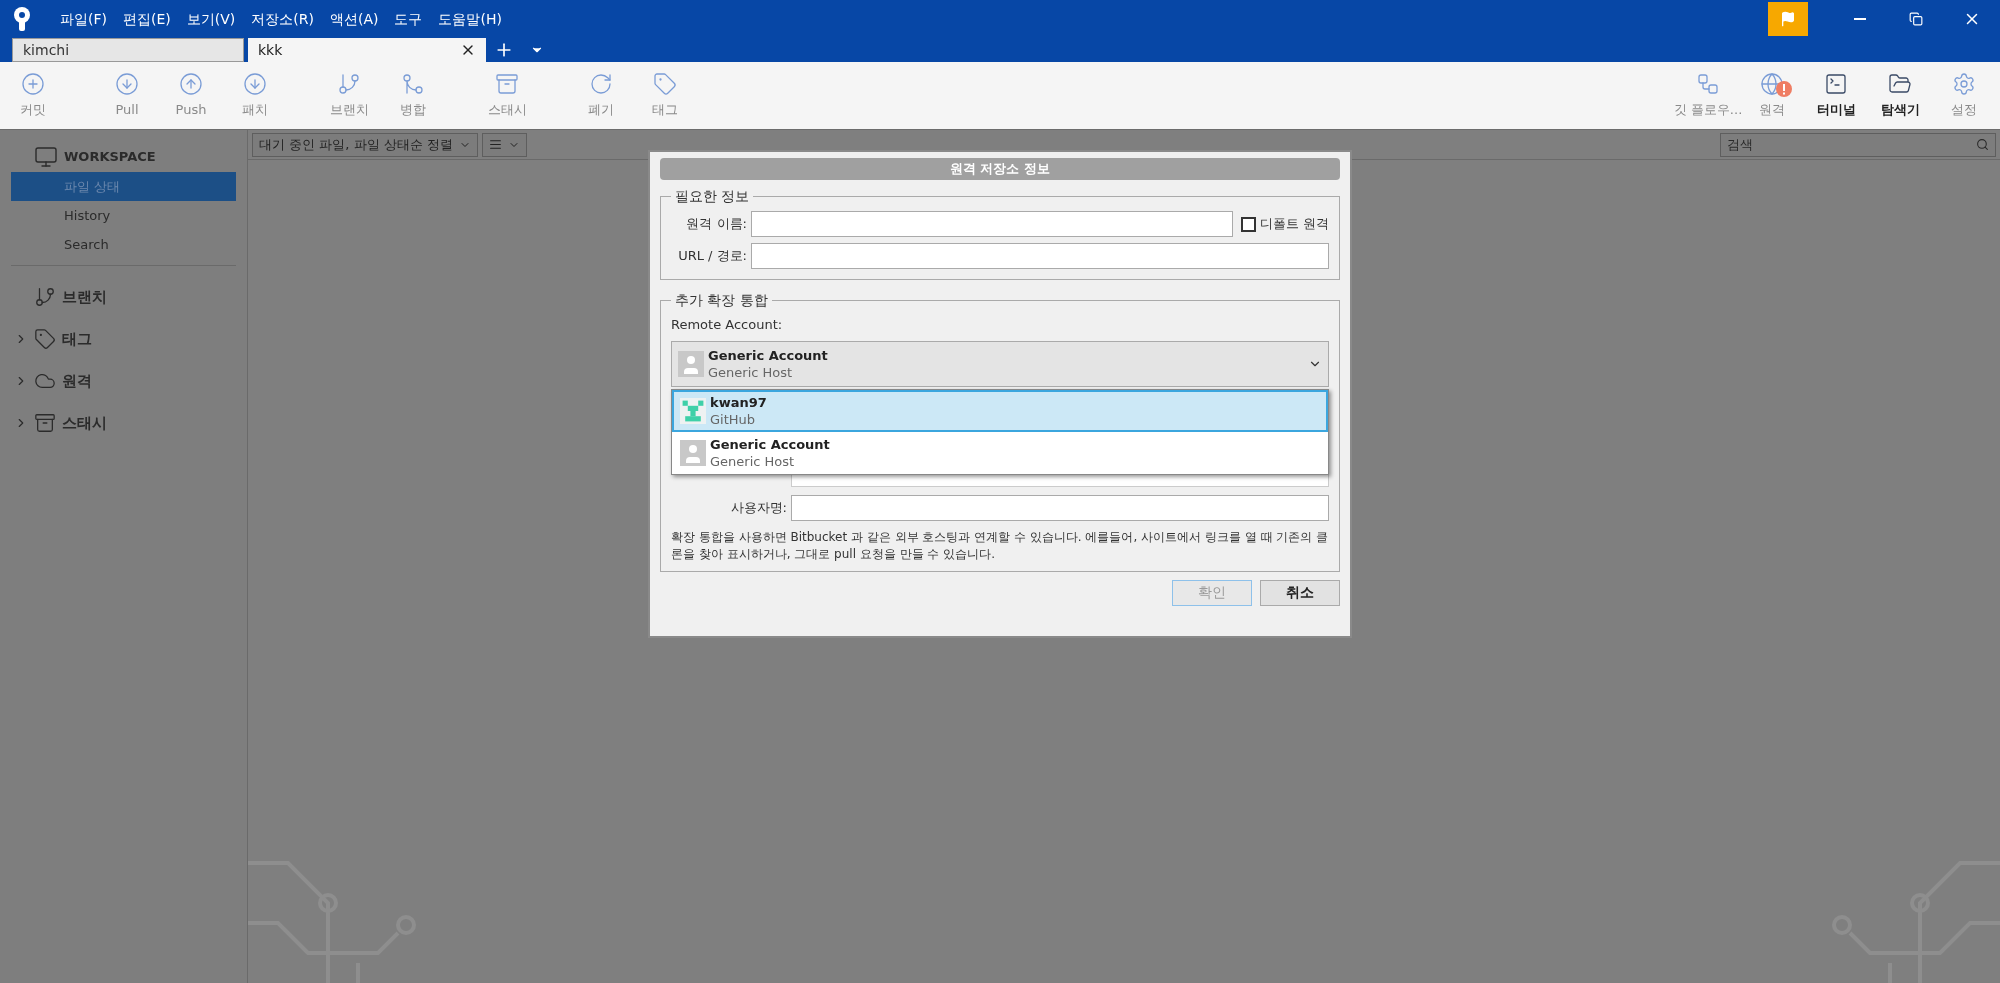 The height and width of the screenshot is (983, 2000). What do you see at coordinates (721, 300) in the screenshot?
I see `group-legend: 추가 확장 통합` at bounding box center [721, 300].